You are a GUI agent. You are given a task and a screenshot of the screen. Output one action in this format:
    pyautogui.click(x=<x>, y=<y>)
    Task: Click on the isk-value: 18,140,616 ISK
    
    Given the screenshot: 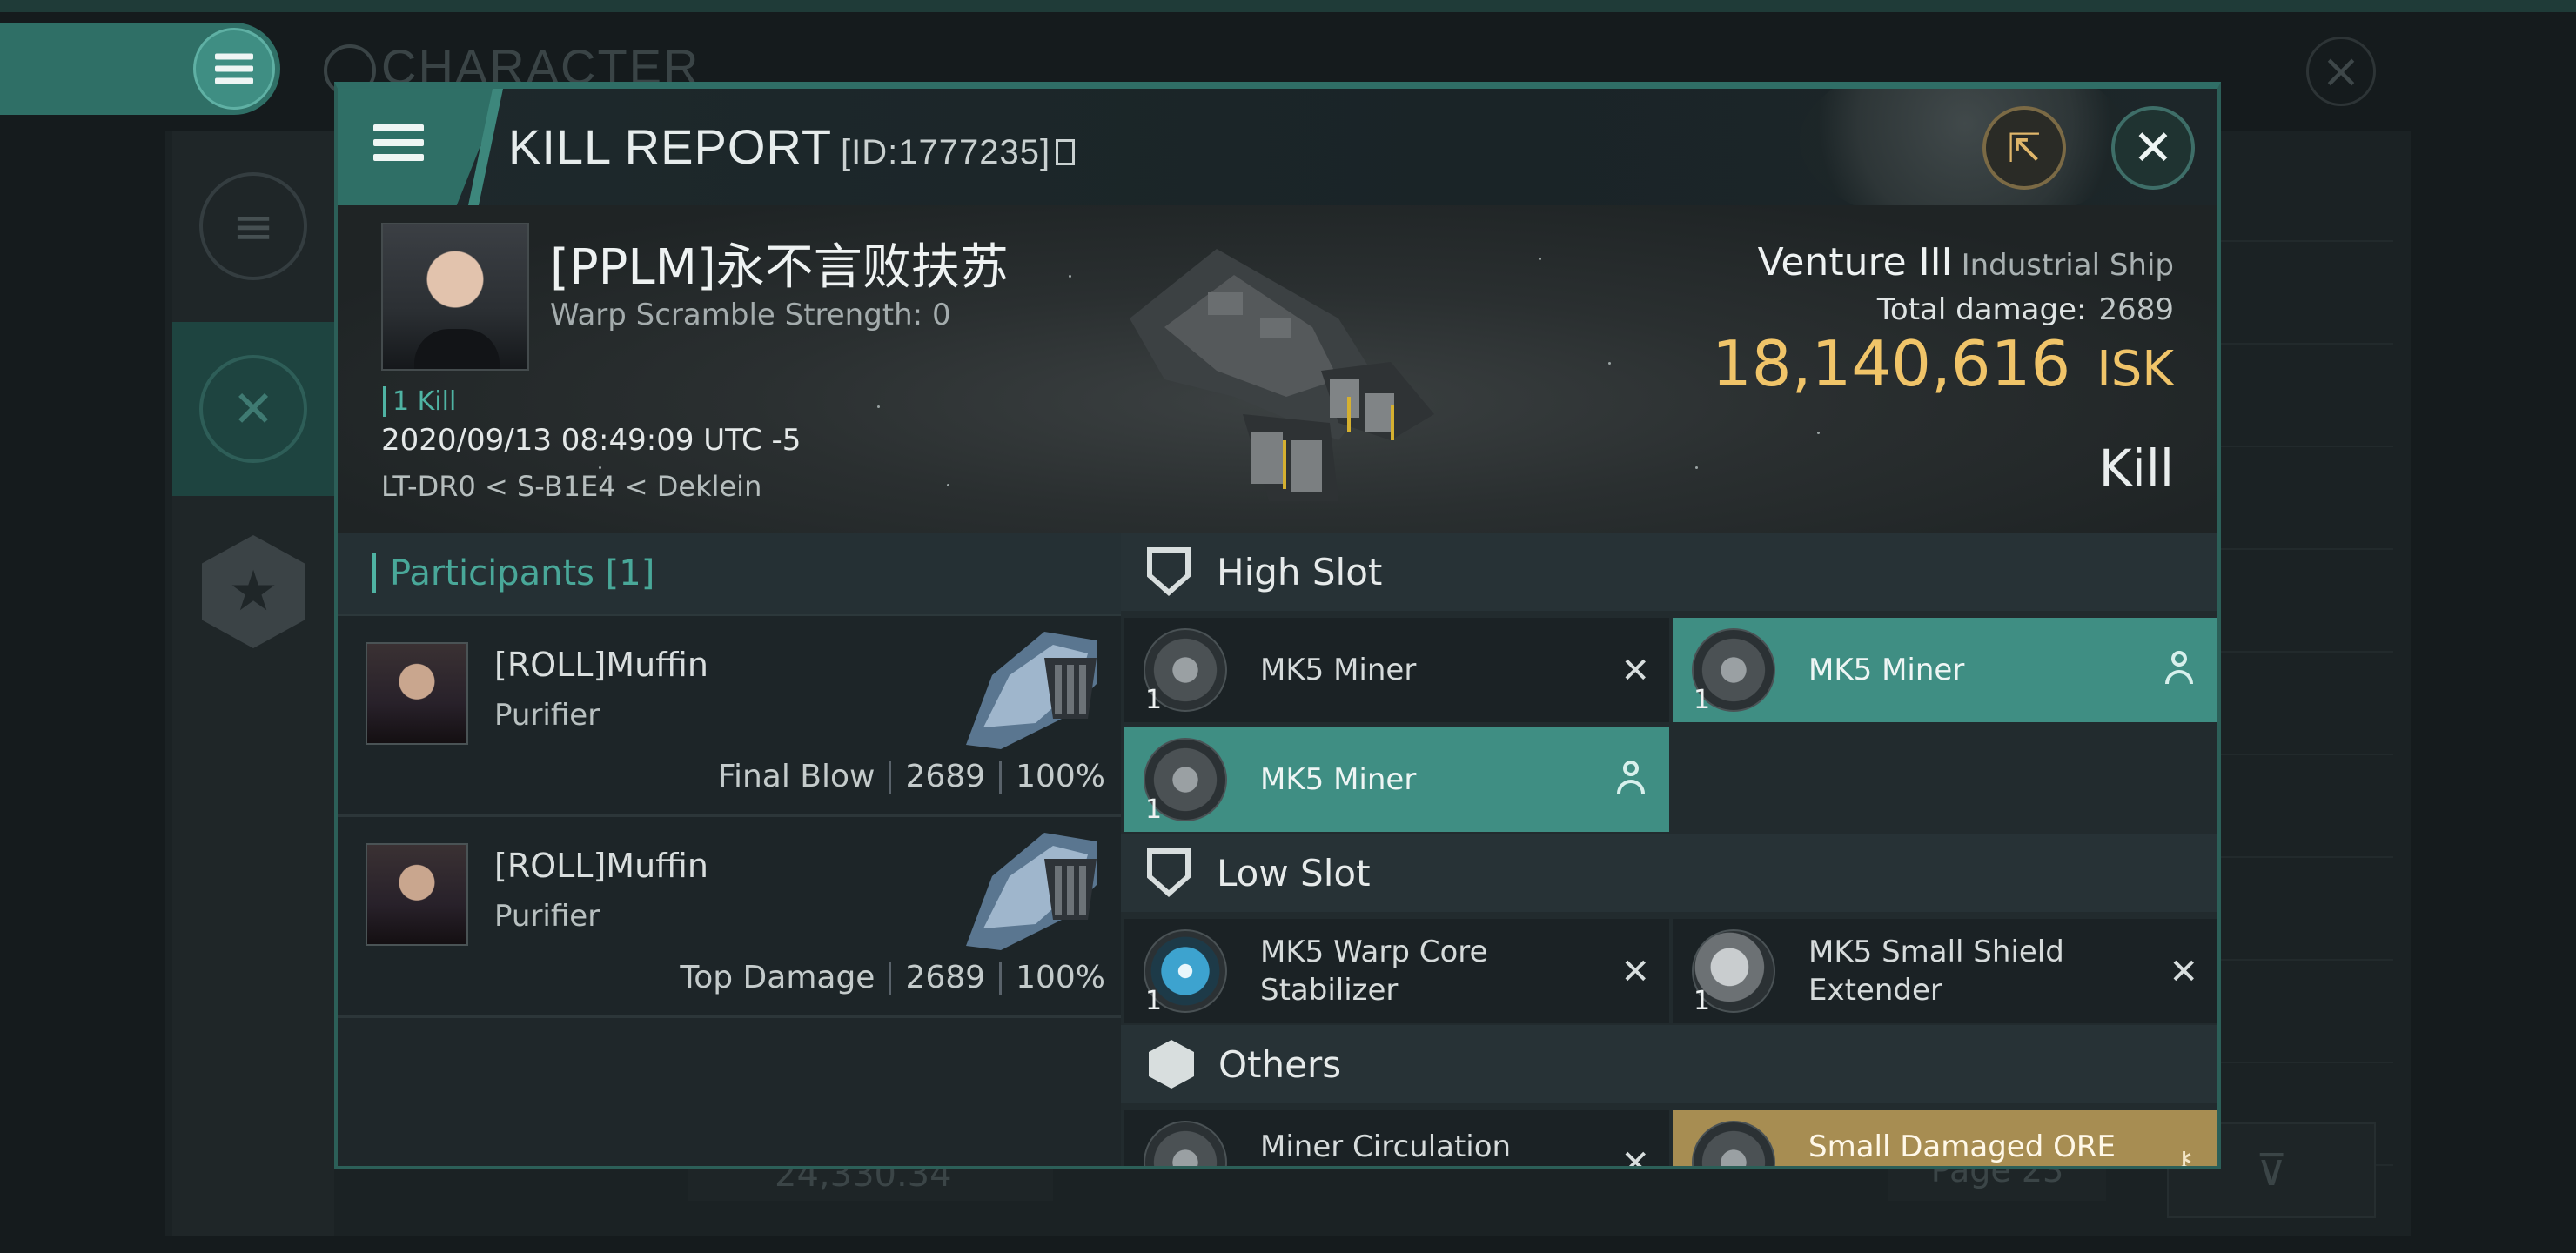 What is the action you would take?
    pyautogui.click(x=1942, y=363)
    